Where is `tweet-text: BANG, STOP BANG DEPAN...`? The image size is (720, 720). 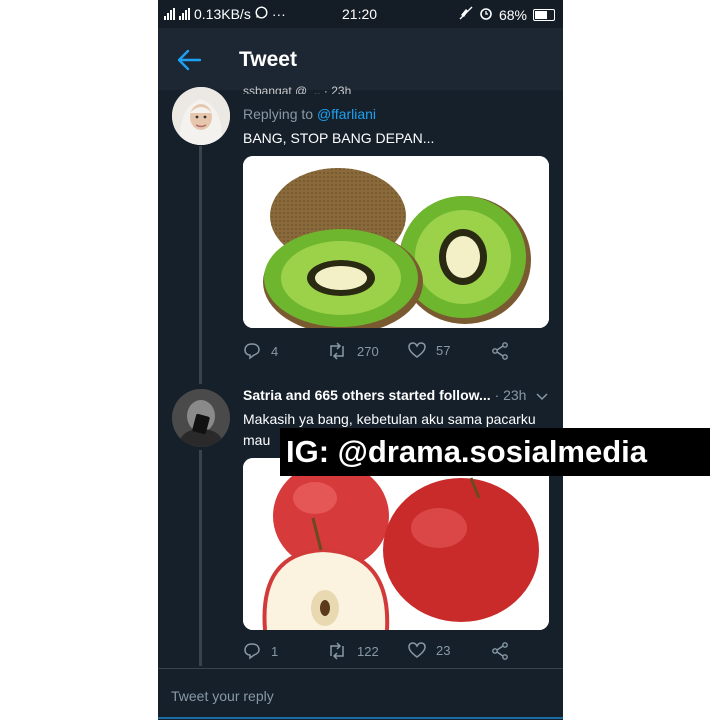
tweet-text: BANG, STOP BANG DEPAN... is located at coordinates (339, 138).